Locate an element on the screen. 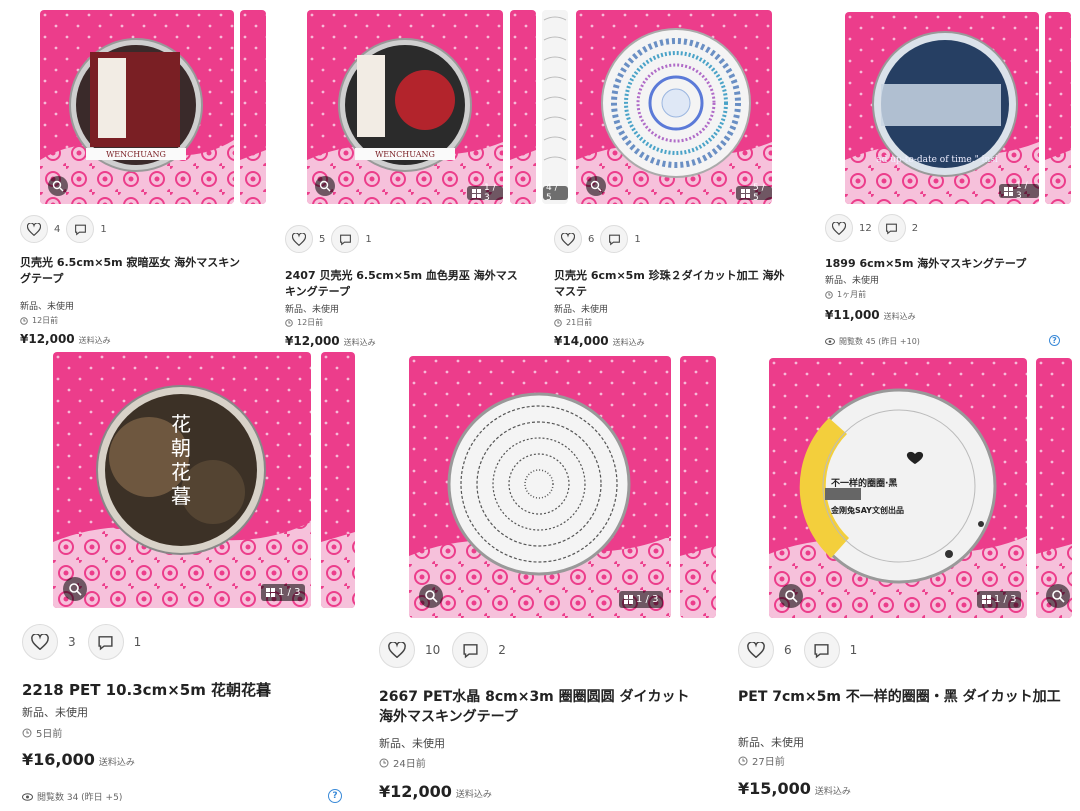  product-image: WENCHUANG 1 / 3 is located at coordinates (405, 107).